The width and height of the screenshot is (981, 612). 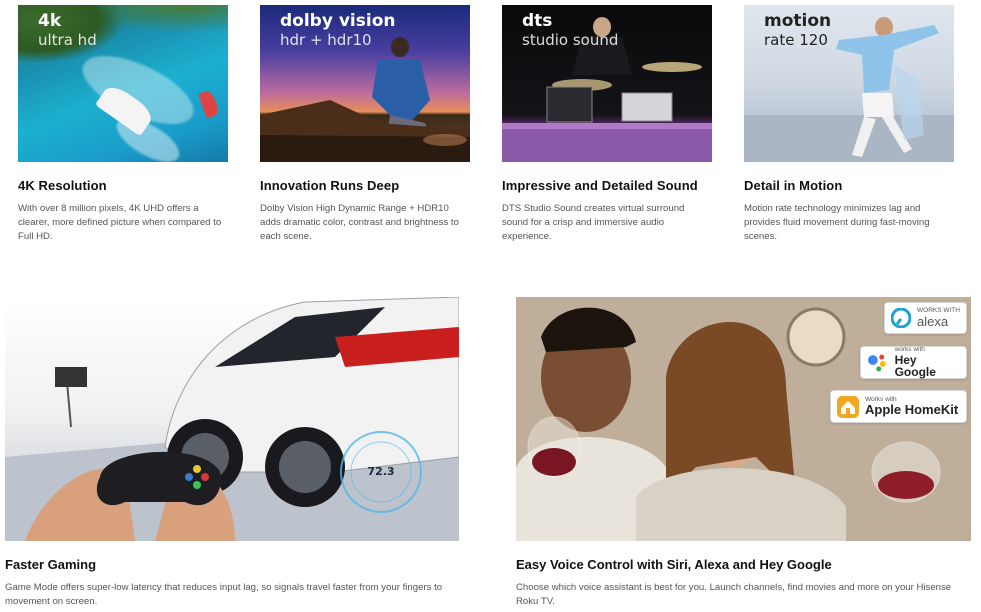 I want to click on dolby-overlay-text: dolby vision hdr + hdr10, so click(x=337, y=30).